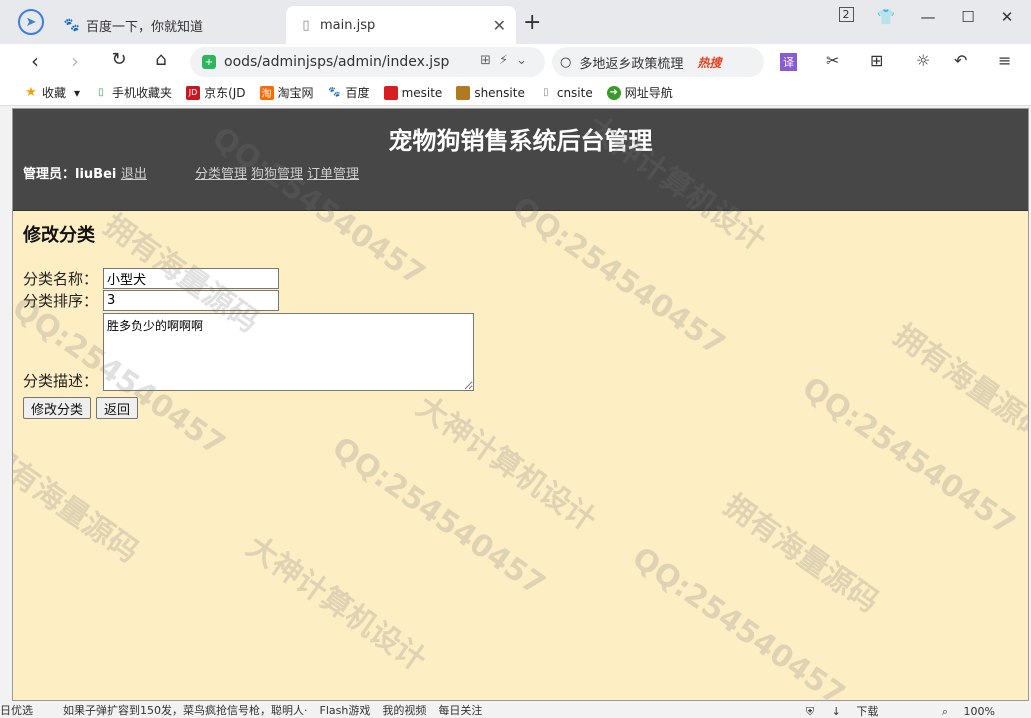 This screenshot has width=1031, height=718. I want to click on menu-dogs: 狗狗管理, so click(277, 174).